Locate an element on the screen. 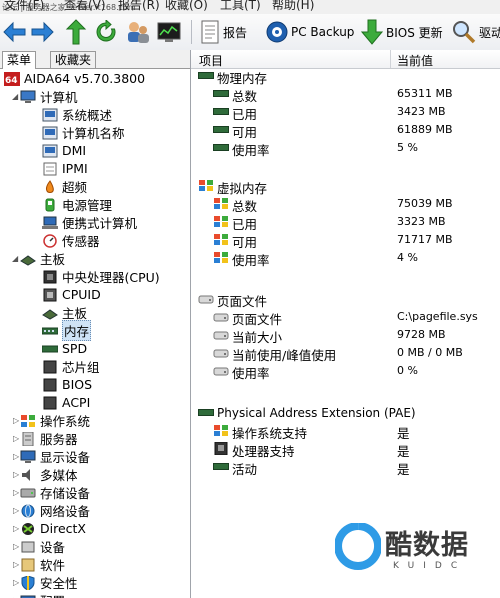  tree-node-chipset: 芯片组 is located at coordinates (71, 366).